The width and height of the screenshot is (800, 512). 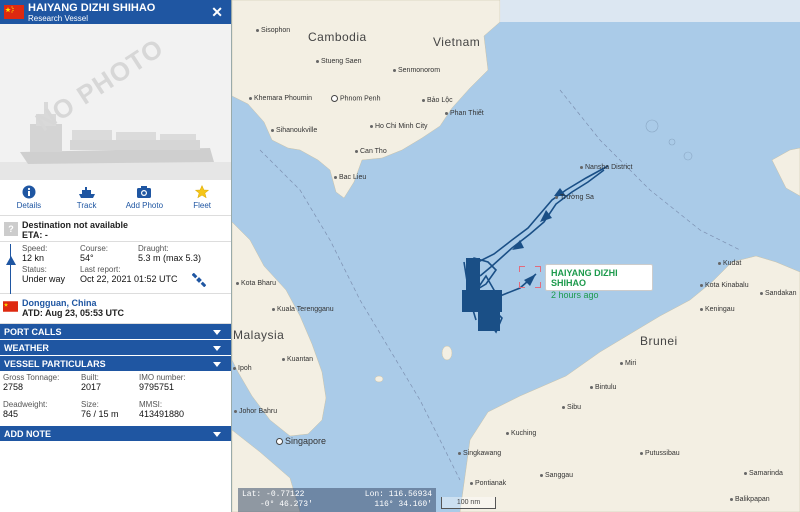 I want to click on departure-port-link: Dongguan, China, so click(x=126, y=303).